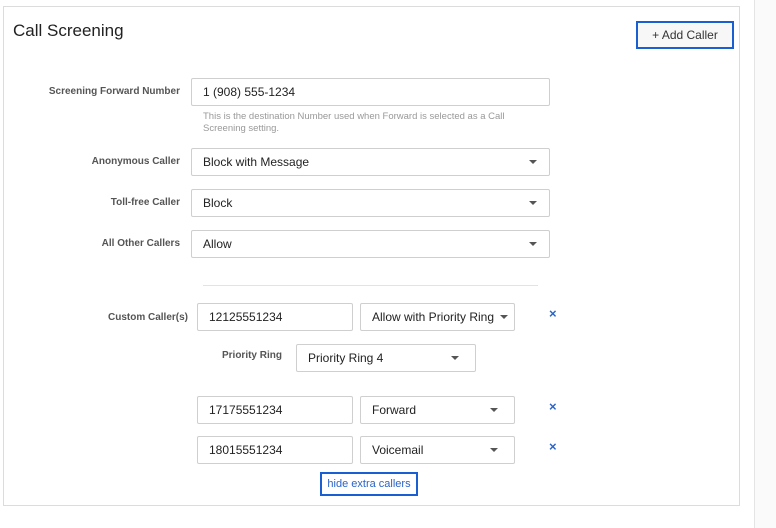 This screenshot has width=776, height=528. Describe the element at coordinates (135, 161) in the screenshot. I see `anonymous-caller-label: Anonymous Caller` at that location.